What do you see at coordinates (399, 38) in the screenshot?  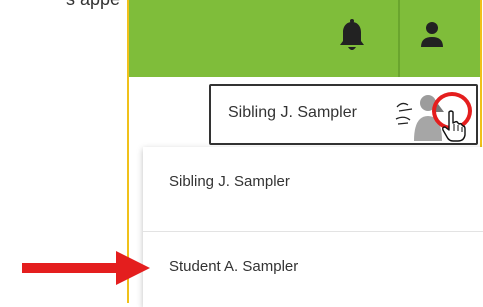 I see `topbar-divider` at bounding box center [399, 38].